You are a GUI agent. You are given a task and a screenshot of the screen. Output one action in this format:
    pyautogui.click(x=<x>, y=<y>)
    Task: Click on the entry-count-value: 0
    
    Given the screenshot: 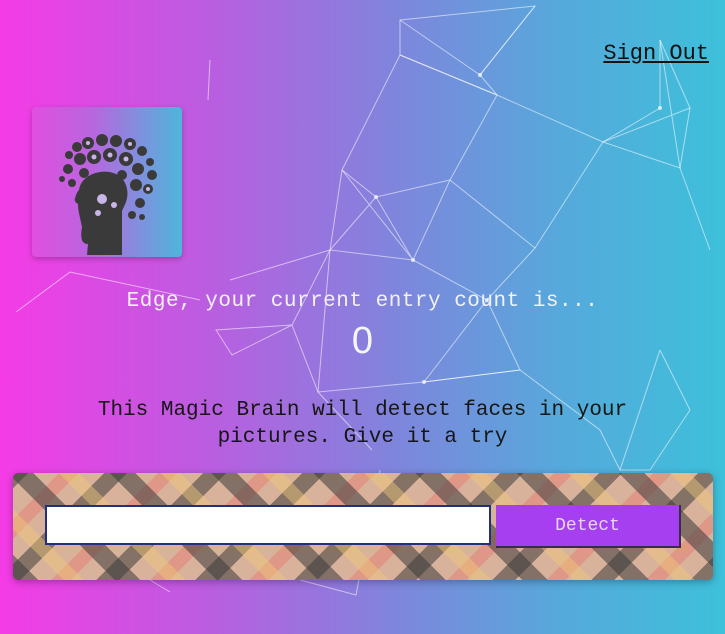 What is the action you would take?
    pyautogui.click(x=362, y=341)
    